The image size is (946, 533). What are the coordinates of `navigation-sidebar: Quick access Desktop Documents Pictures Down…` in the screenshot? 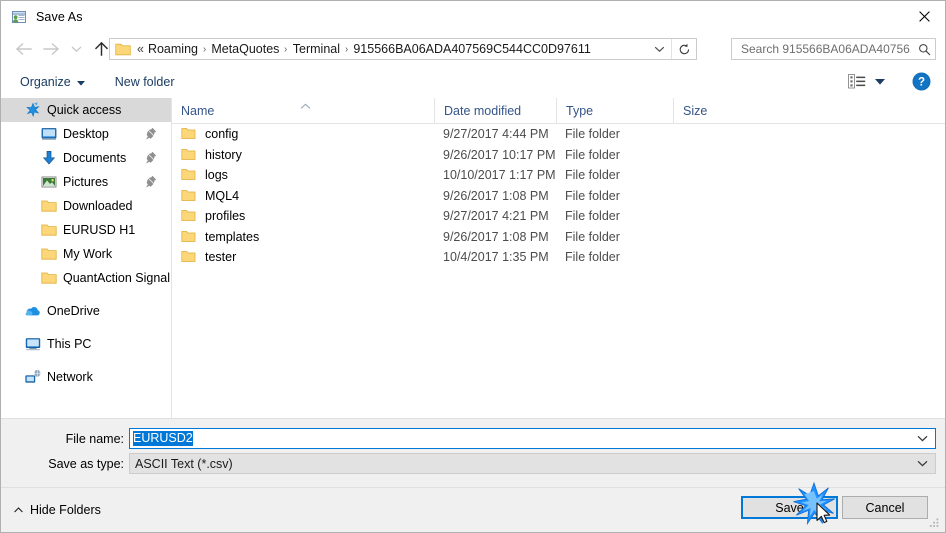 It's located at (86, 258).